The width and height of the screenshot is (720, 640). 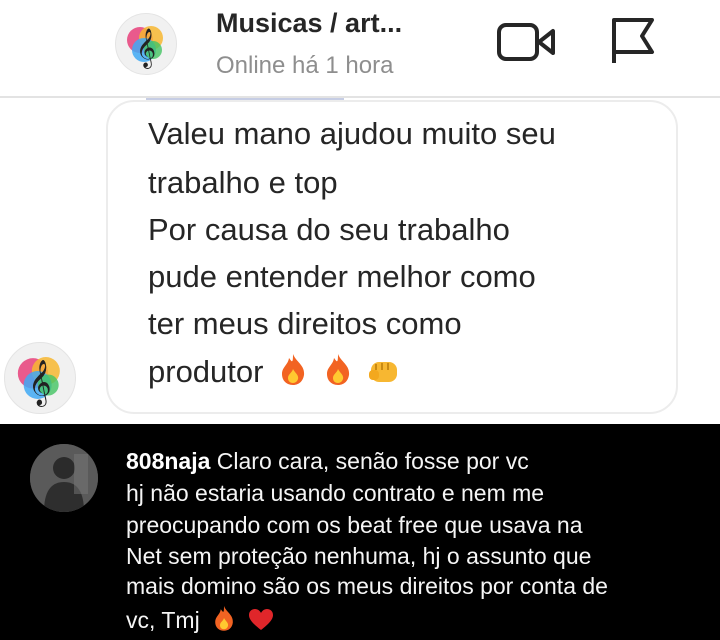 I want to click on message-last-line: produtor, so click(x=274, y=373).